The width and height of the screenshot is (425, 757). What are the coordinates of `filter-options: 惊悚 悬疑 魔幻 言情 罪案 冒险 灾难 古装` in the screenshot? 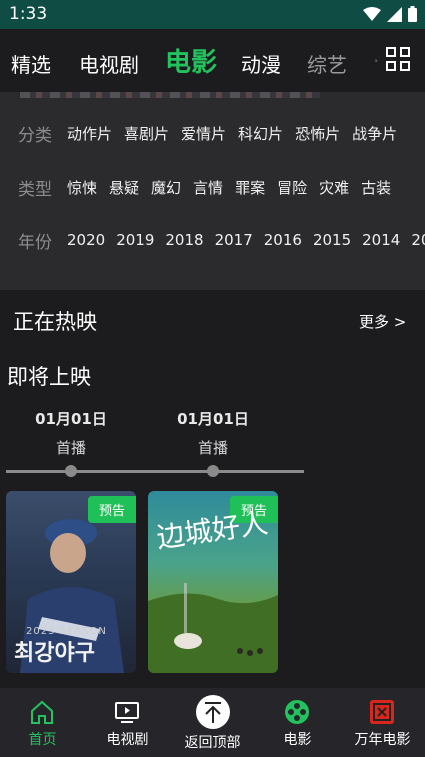 It's located at (235, 187).